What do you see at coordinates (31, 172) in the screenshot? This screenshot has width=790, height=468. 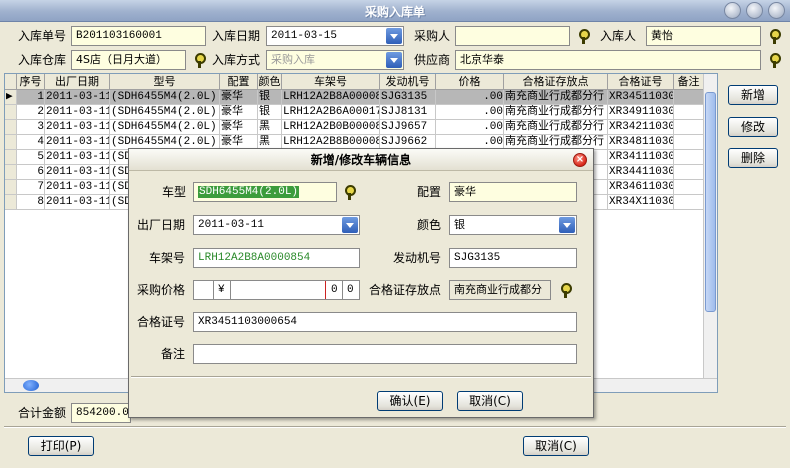 I see `table-cell: 6` at bounding box center [31, 172].